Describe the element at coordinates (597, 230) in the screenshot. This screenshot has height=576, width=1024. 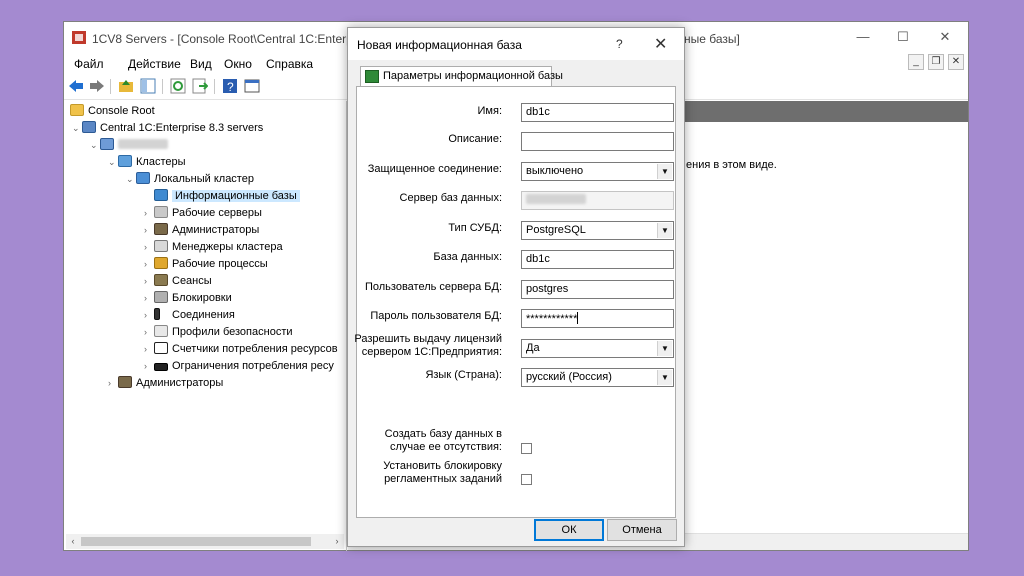
I see `dbms-type-select: PostgreSQL ▼` at that location.